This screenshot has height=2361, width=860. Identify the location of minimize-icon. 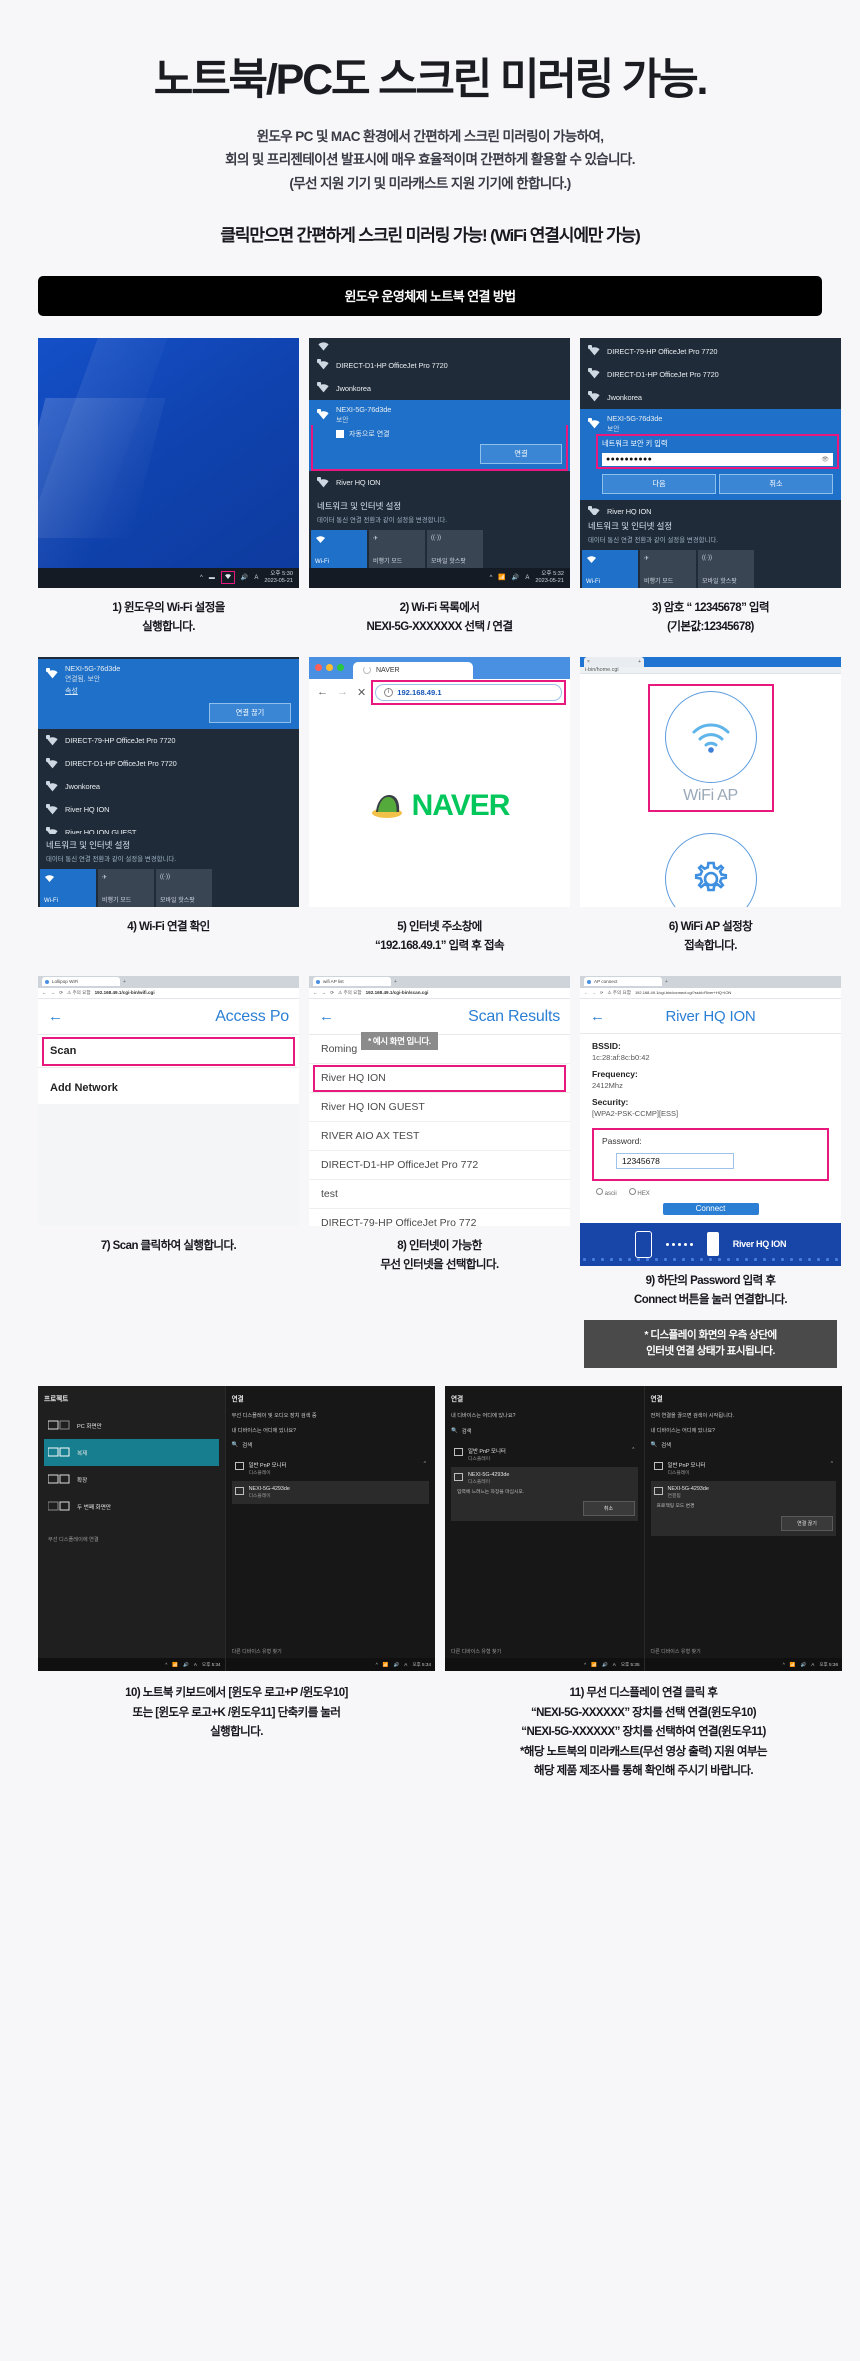
(329, 668).